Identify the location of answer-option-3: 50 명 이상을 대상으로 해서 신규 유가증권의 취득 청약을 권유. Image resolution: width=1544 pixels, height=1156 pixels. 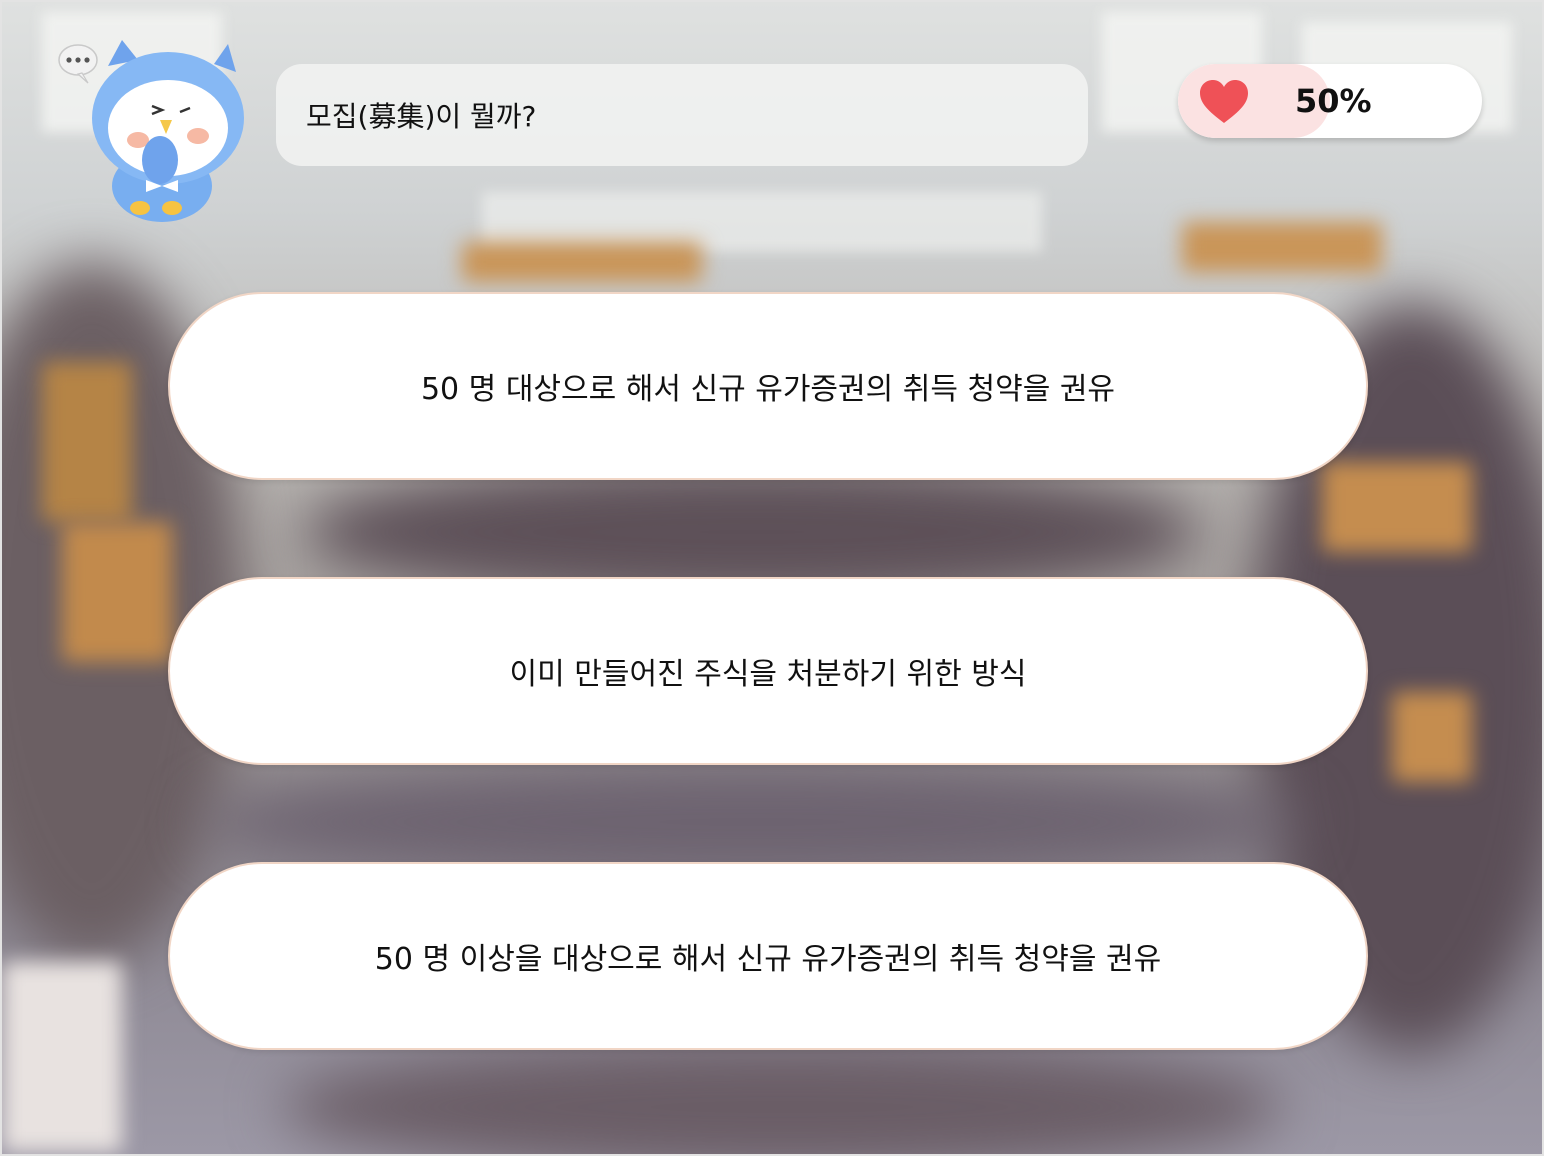
(768, 956).